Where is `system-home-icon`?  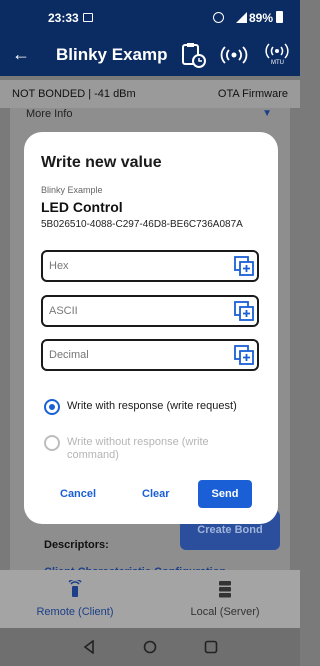 system-home-icon is located at coordinates (150, 647).